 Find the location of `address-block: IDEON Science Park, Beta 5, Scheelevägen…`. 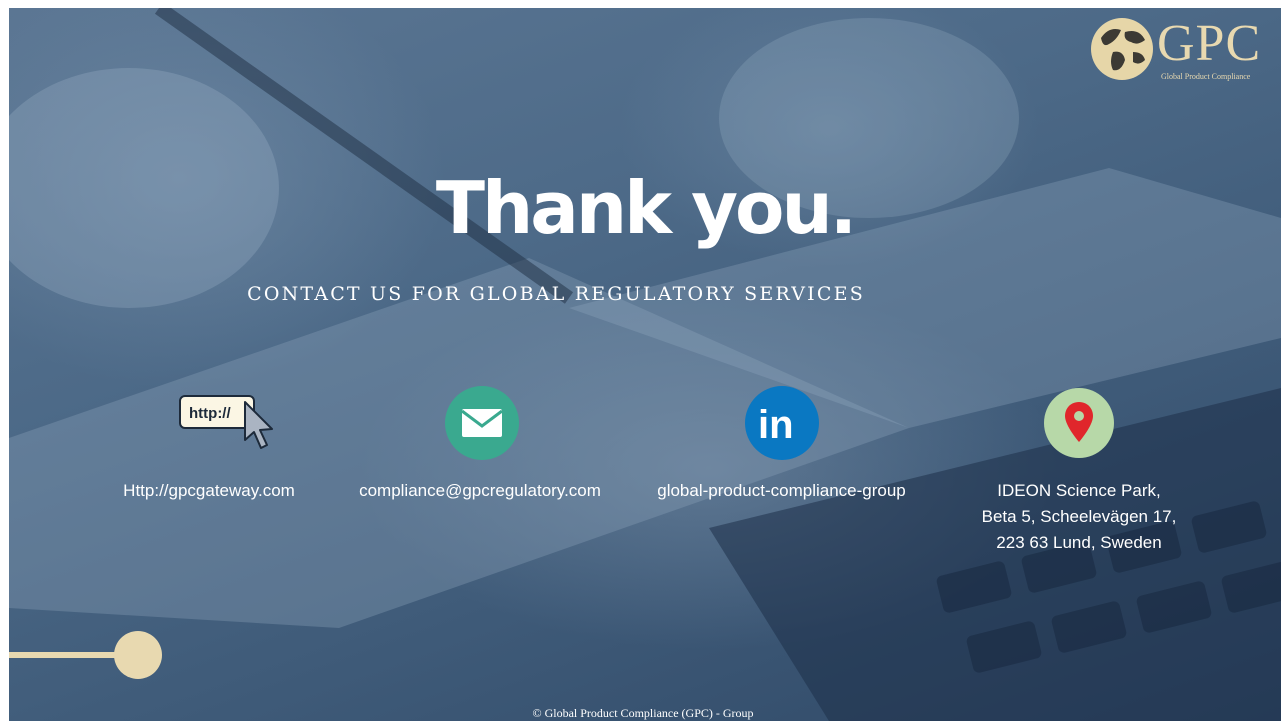

address-block: IDEON Science Park, Beta 5, Scheelevägen… is located at coordinates (1079, 517).